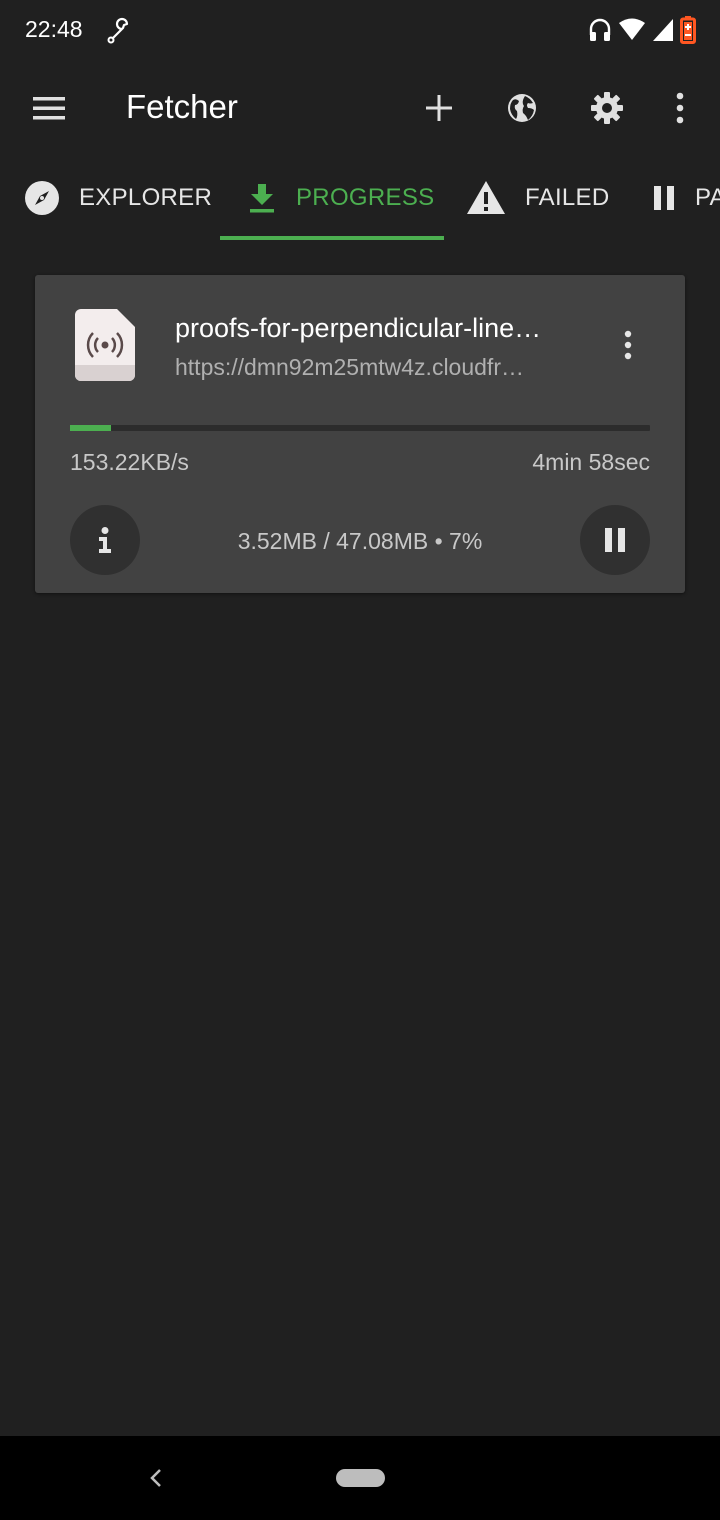  Describe the element at coordinates (686, 198) in the screenshot. I see `tab-paused: PA` at that location.